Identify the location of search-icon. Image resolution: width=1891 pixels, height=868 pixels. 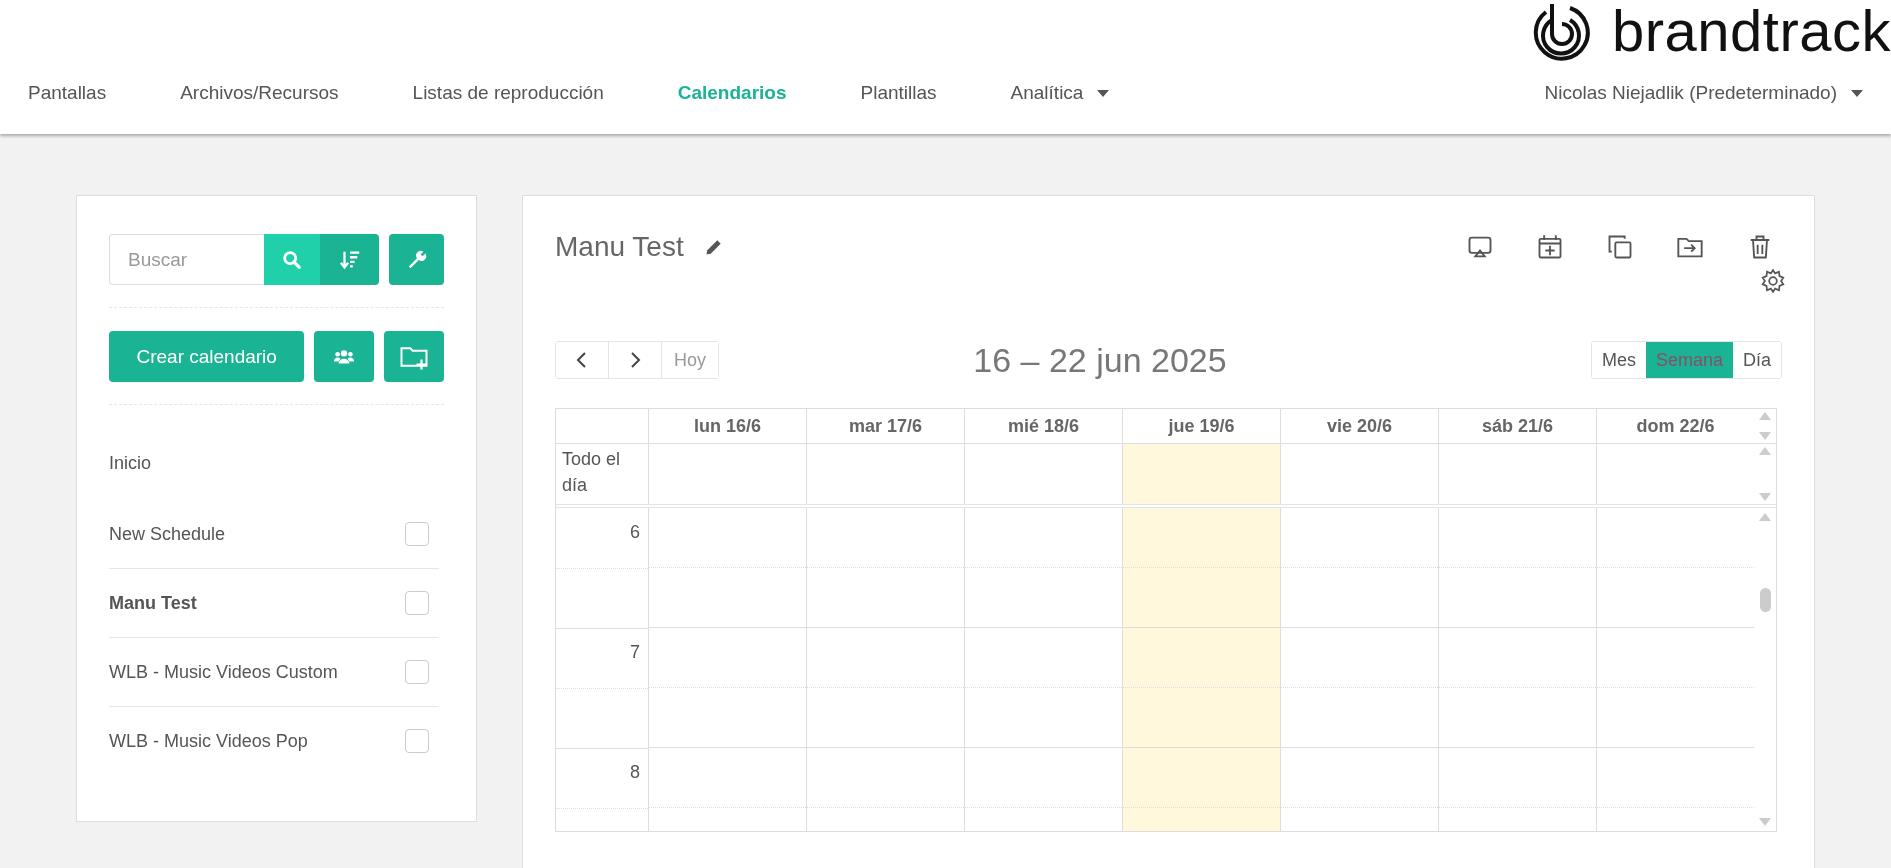
(292, 259).